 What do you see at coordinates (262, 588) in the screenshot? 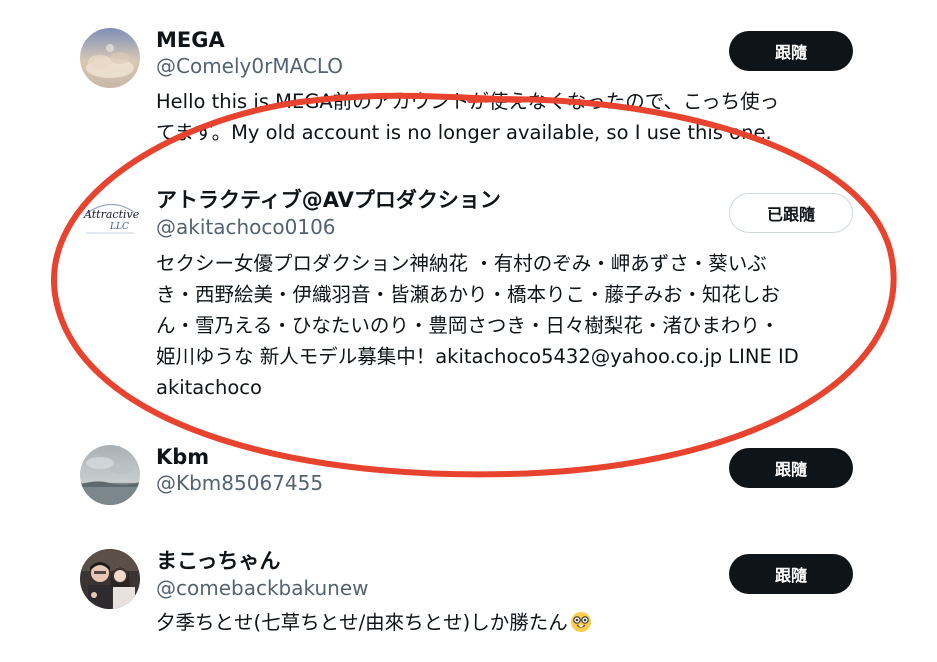
I see `user-handle: @comebackbakunew` at bounding box center [262, 588].